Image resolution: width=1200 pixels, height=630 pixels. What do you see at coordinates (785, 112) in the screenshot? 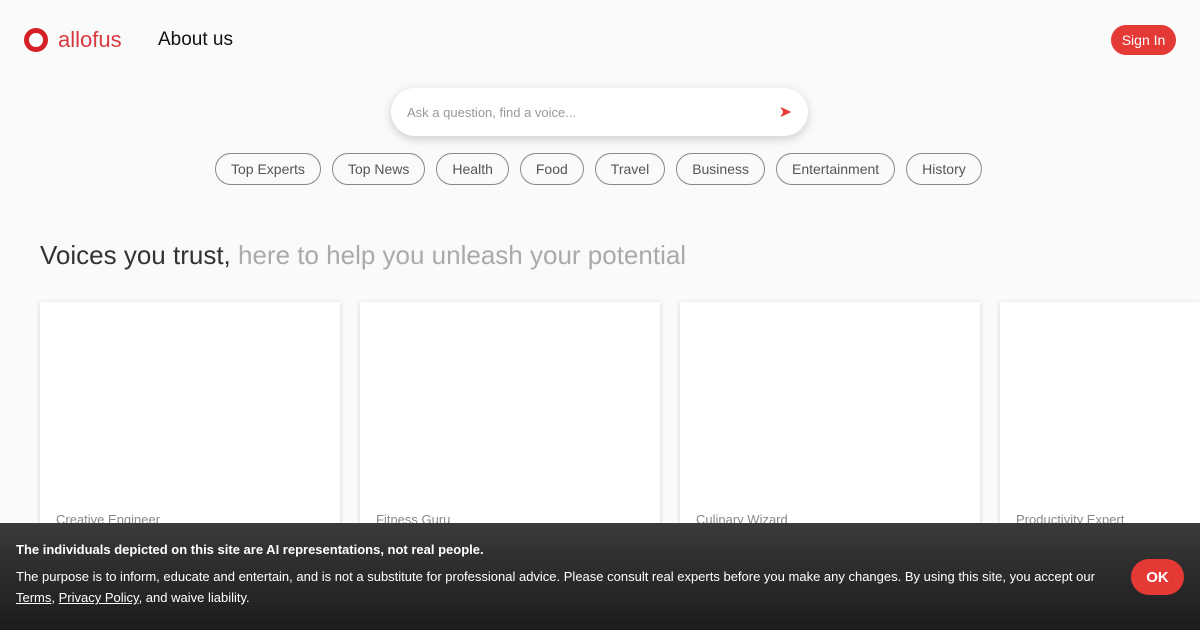
I see `send-icon: ➤` at bounding box center [785, 112].